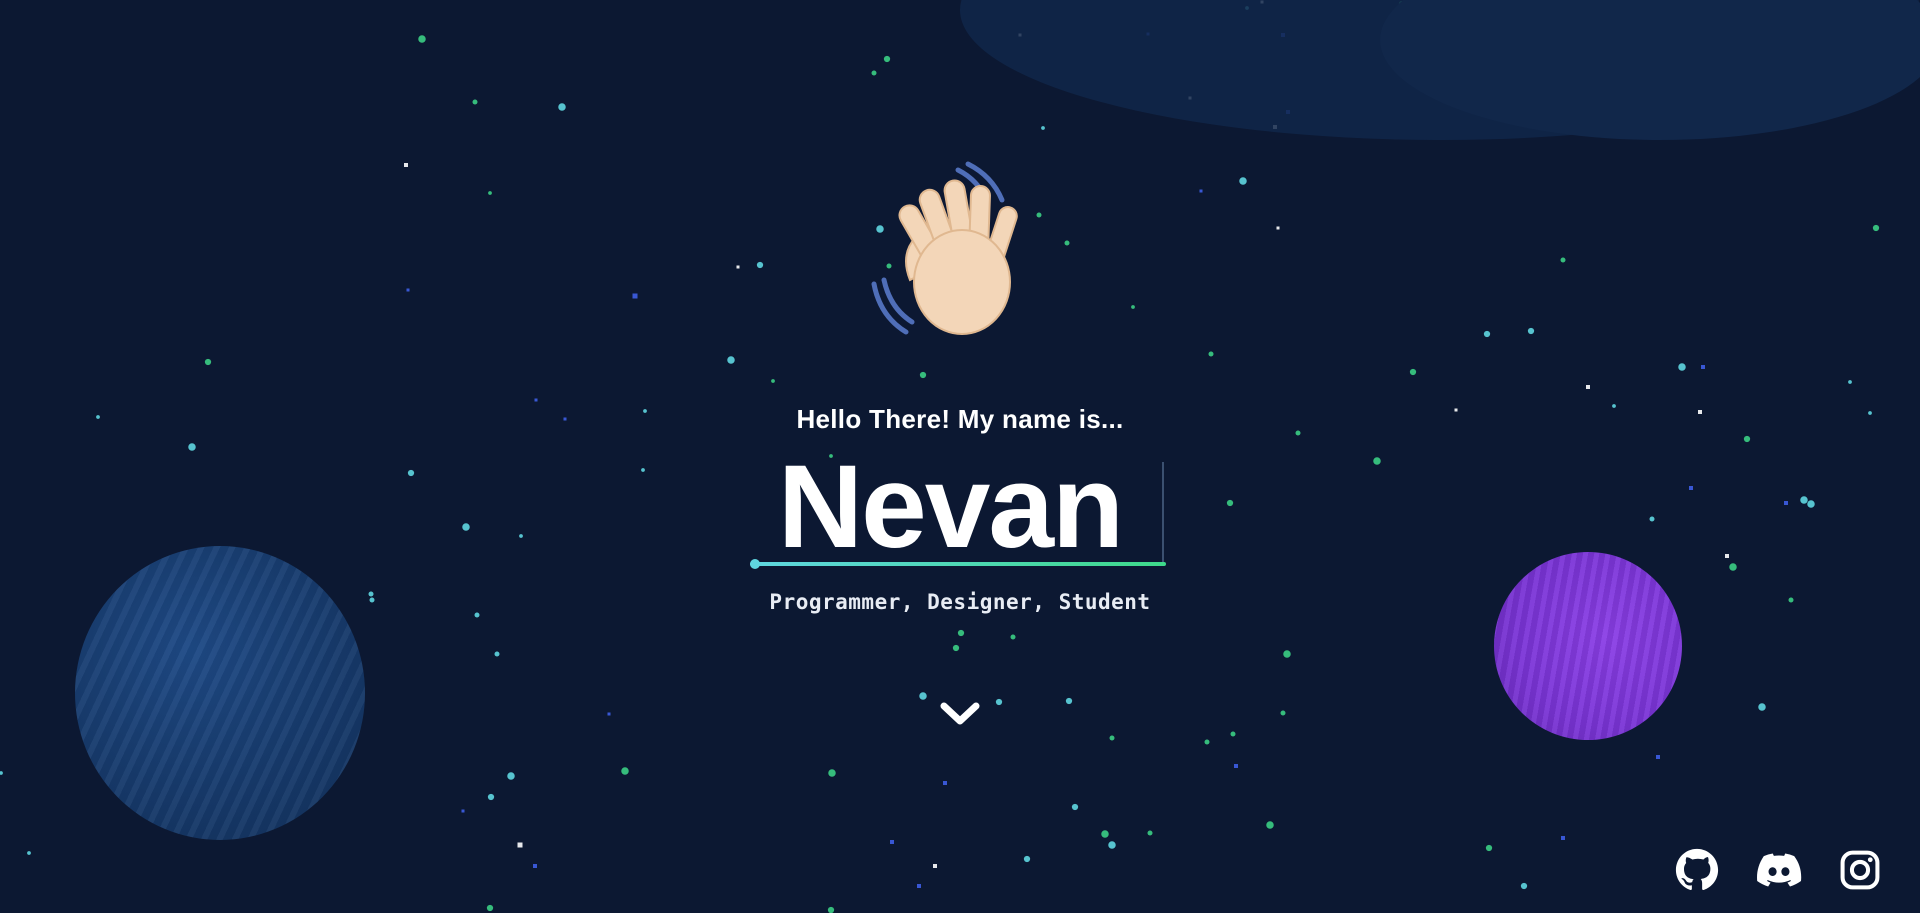 The image size is (1920, 913). What do you see at coordinates (1588, 646) in the screenshot?
I see `purple-planet` at bounding box center [1588, 646].